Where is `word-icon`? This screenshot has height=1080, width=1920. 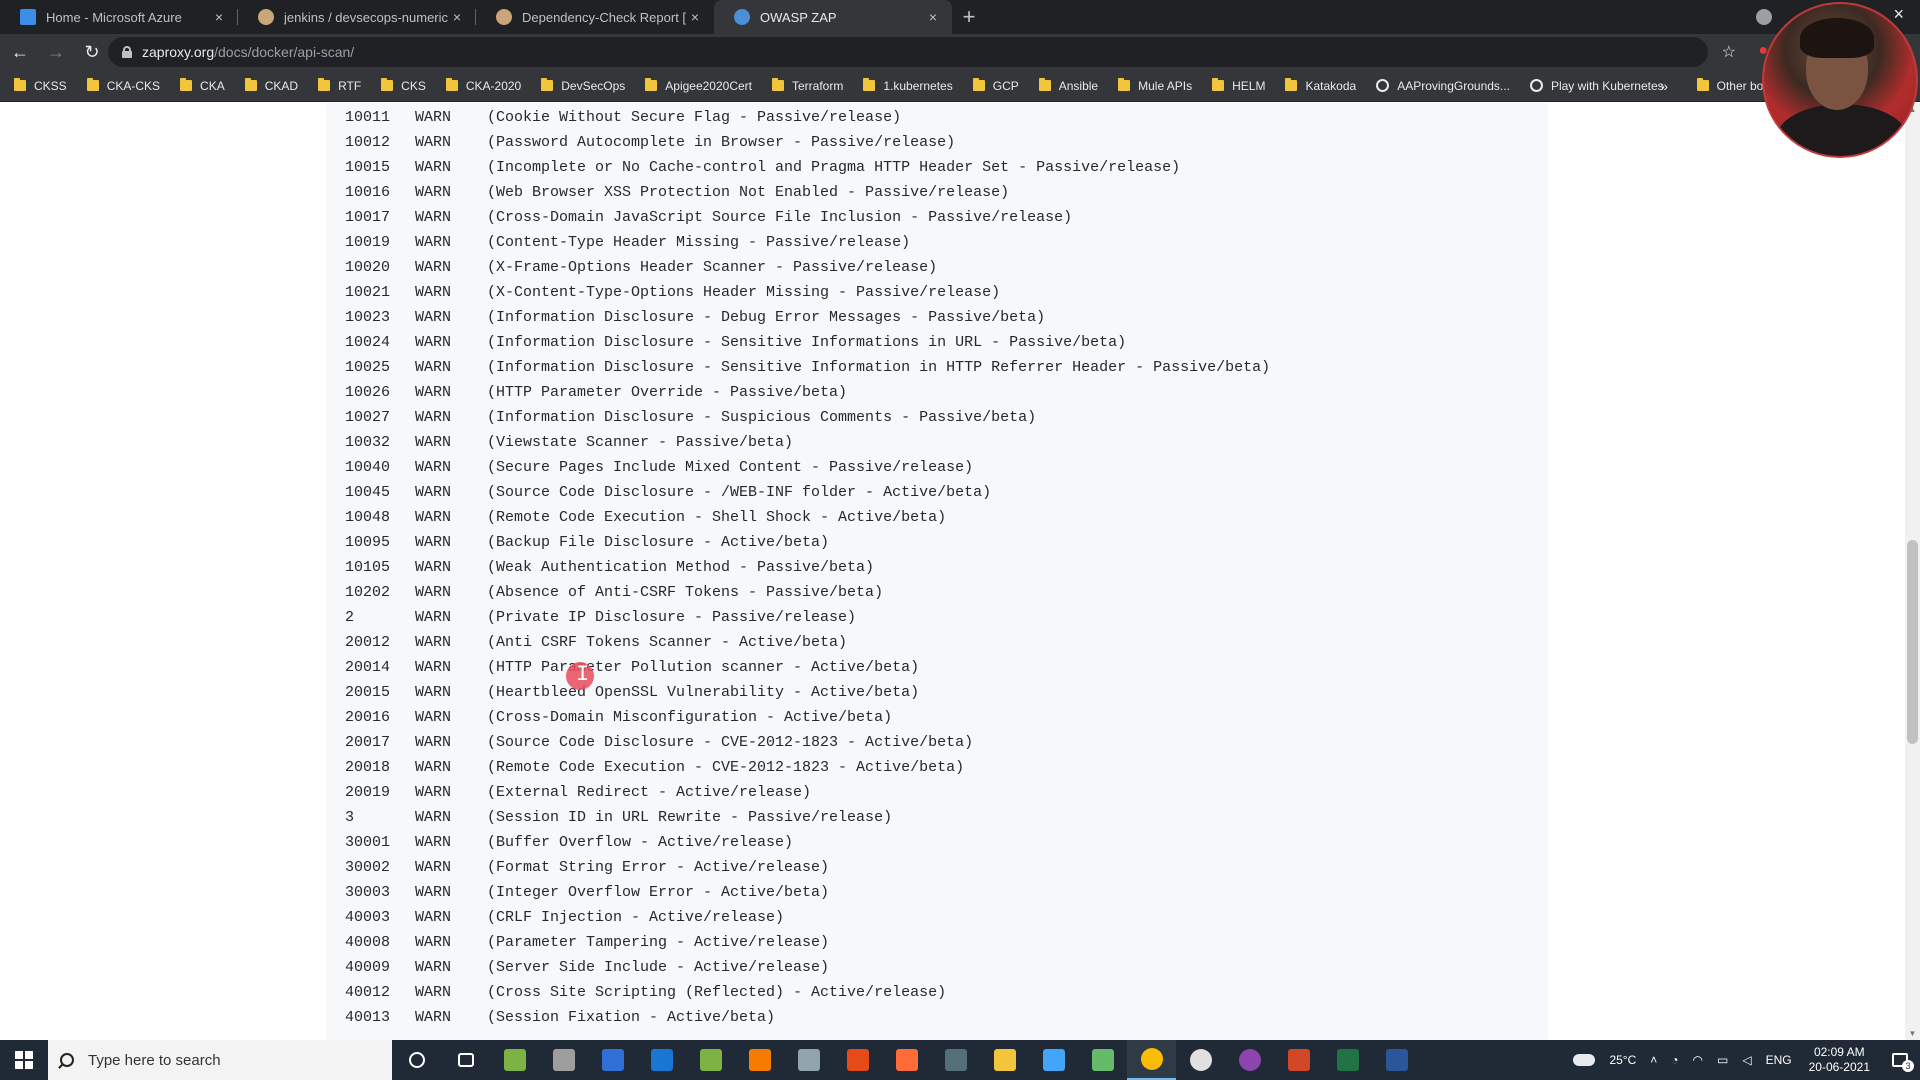 word-icon is located at coordinates (1396, 1060).